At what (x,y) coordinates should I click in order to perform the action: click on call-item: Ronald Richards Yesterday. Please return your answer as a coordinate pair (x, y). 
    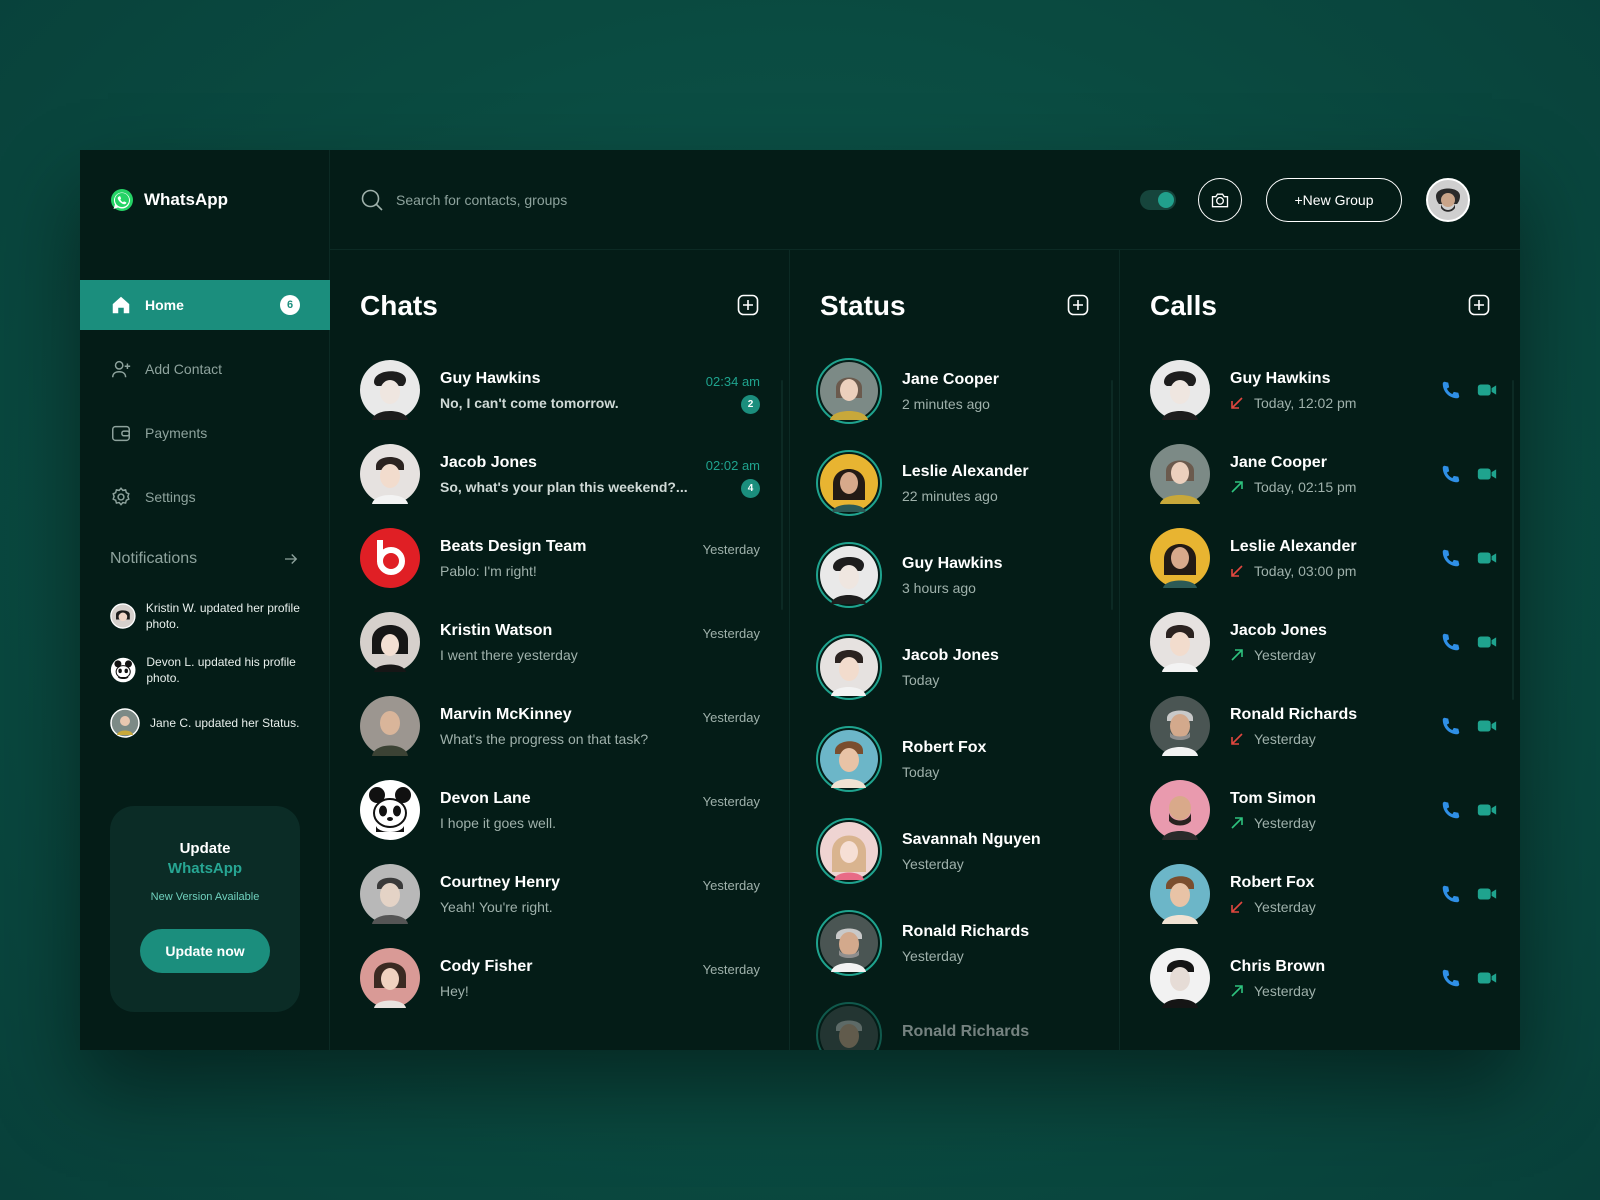
    Looking at the image, I should click on (1323, 726).